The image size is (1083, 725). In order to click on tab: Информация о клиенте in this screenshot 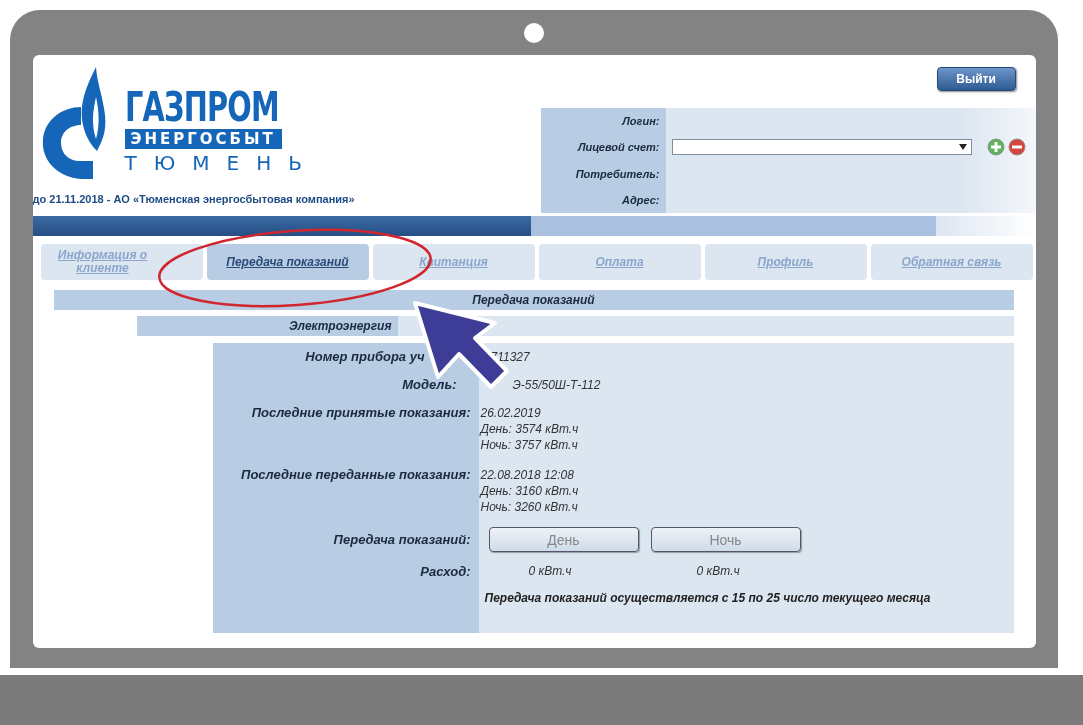, I will do `click(121, 262)`.